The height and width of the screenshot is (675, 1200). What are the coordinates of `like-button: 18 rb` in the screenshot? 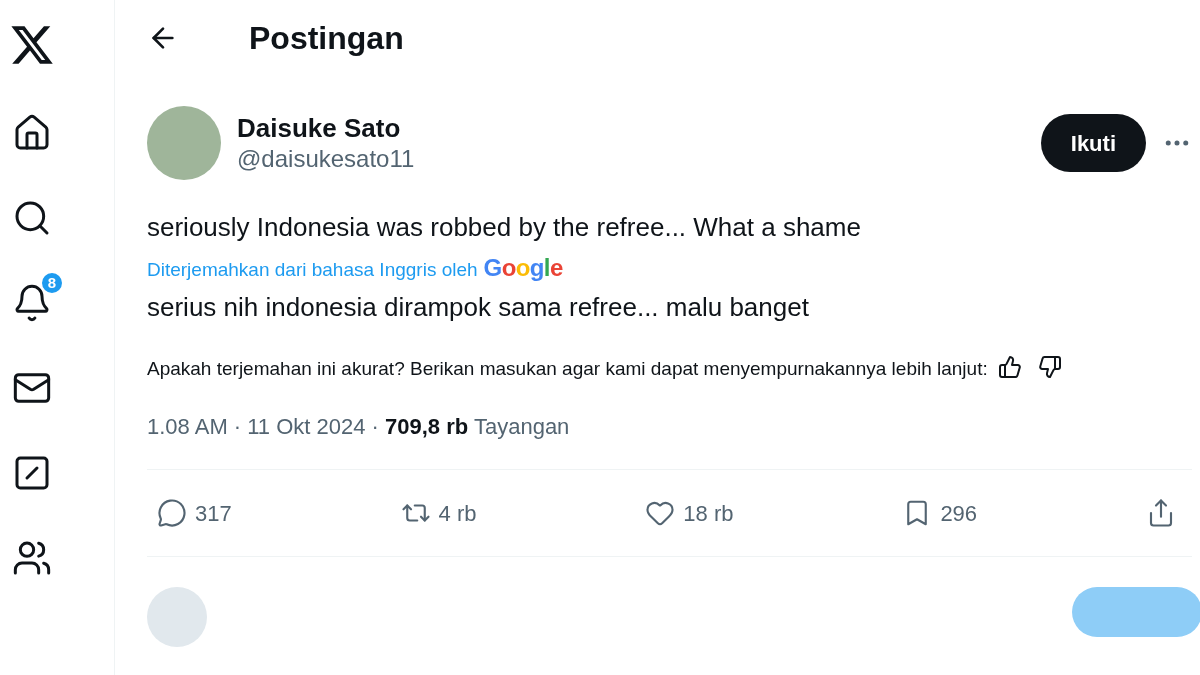 It's located at (689, 513).